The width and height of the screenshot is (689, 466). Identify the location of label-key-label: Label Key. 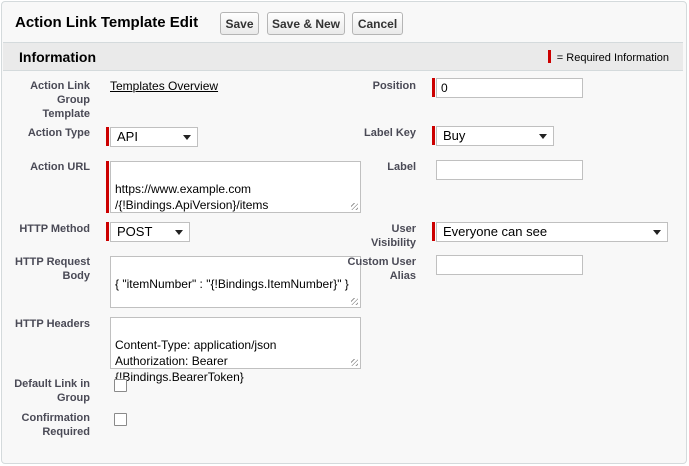
(390, 133).